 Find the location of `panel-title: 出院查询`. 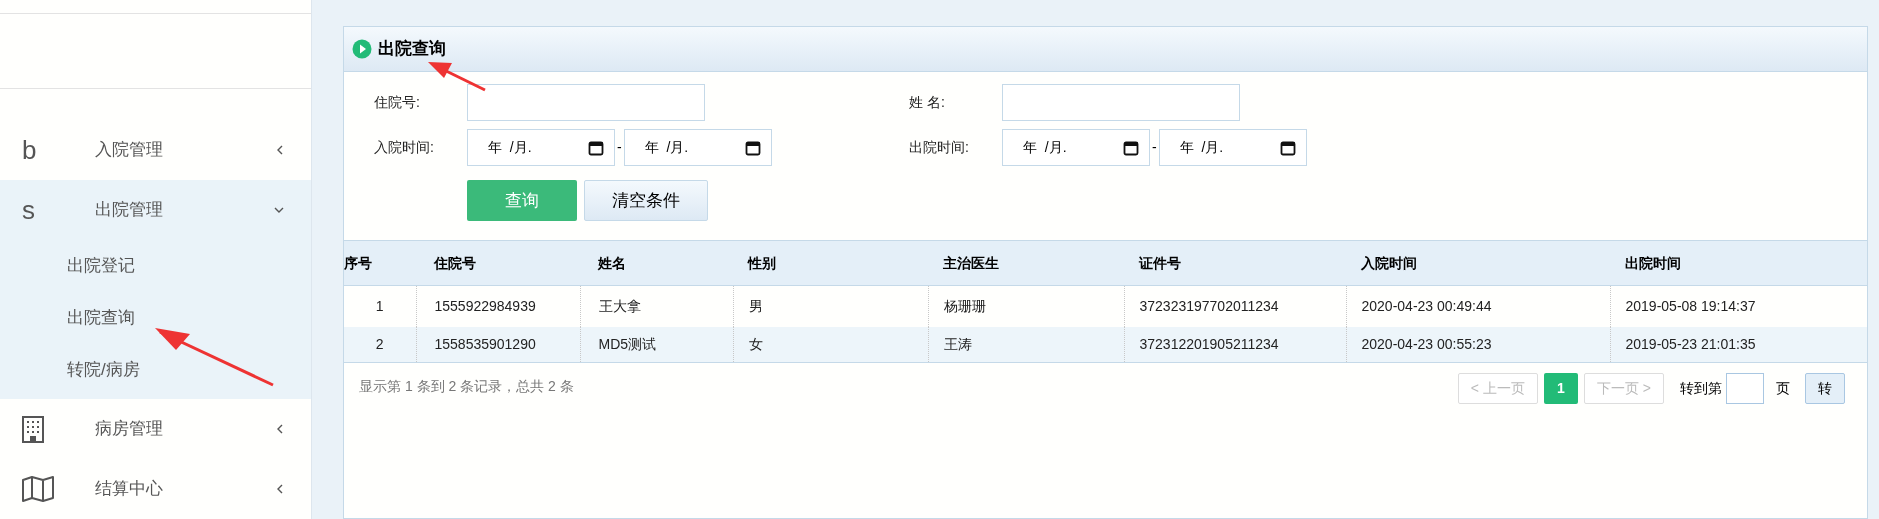

panel-title: 出院查询 is located at coordinates (412, 49).